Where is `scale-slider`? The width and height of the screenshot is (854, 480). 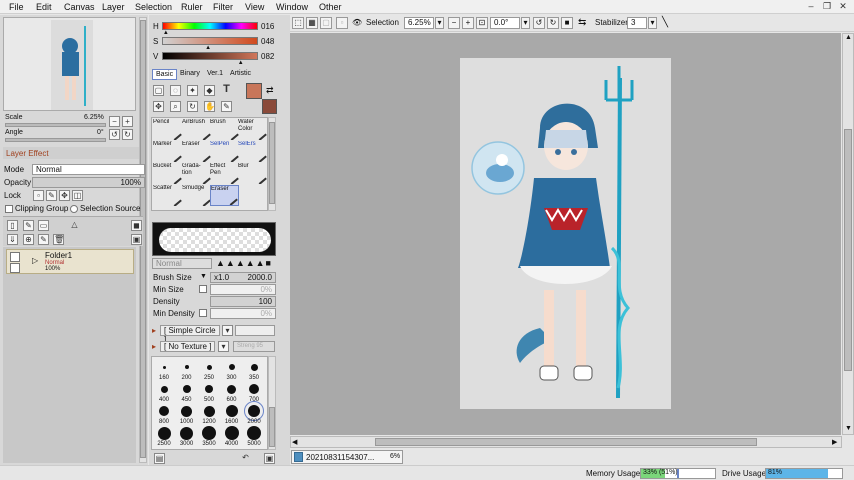 scale-slider is located at coordinates (55, 125).